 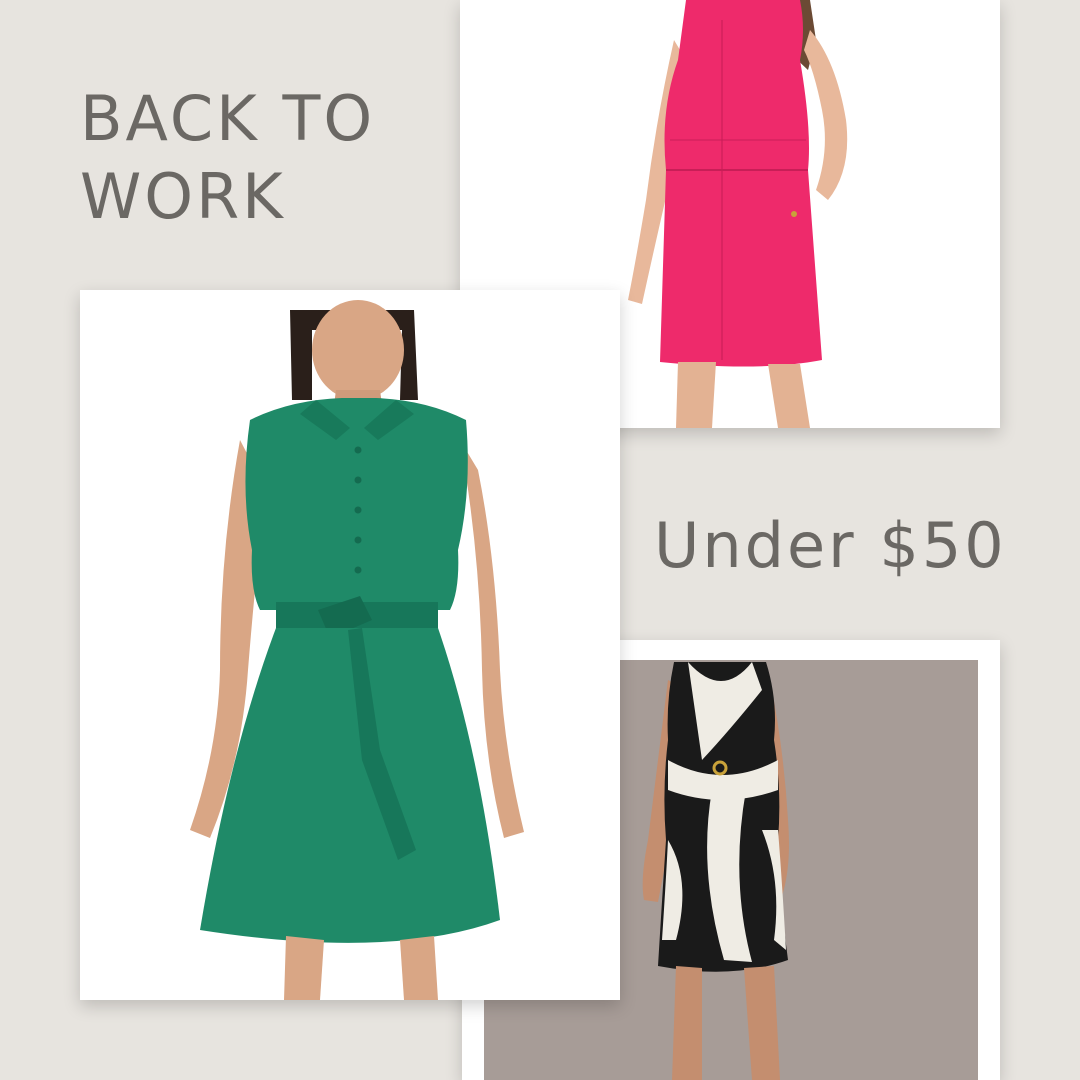 What do you see at coordinates (183, 196) in the screenshot?
I see `headline-line-2: WORK` at bounding box center [183, 196].